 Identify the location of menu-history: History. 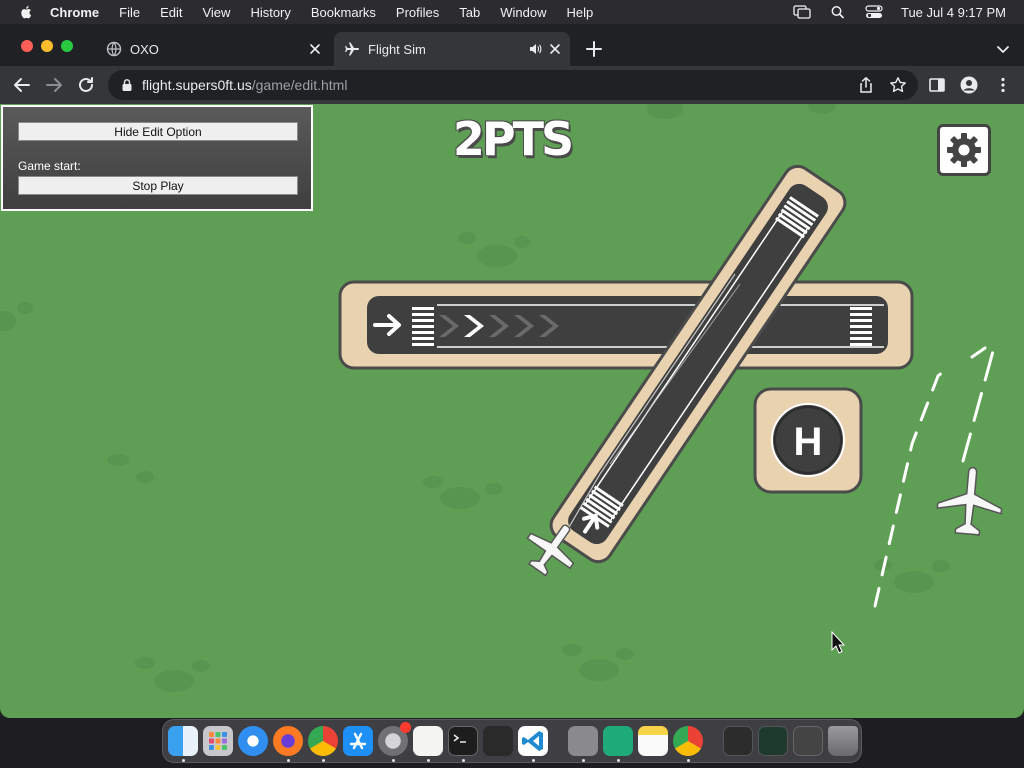
(270, 12).